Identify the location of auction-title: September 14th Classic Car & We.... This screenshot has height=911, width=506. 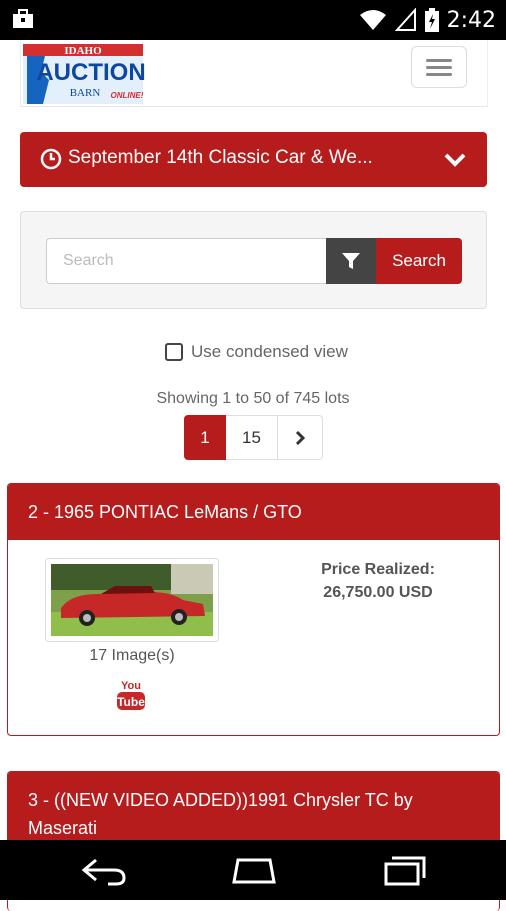
(220, 157).